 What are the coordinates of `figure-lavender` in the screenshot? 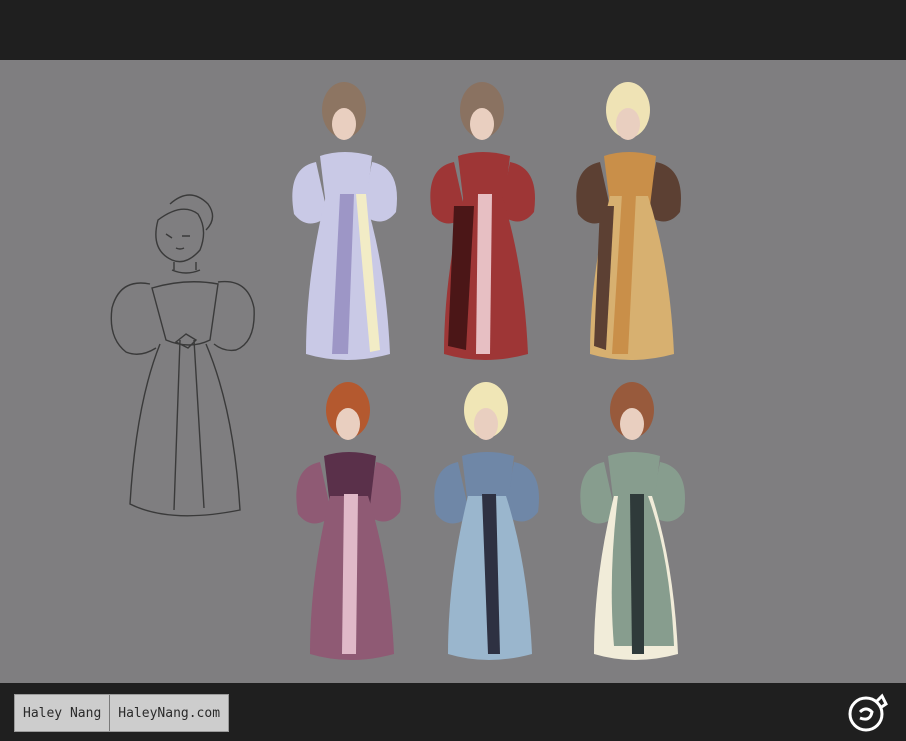 It's located at (344, 221).